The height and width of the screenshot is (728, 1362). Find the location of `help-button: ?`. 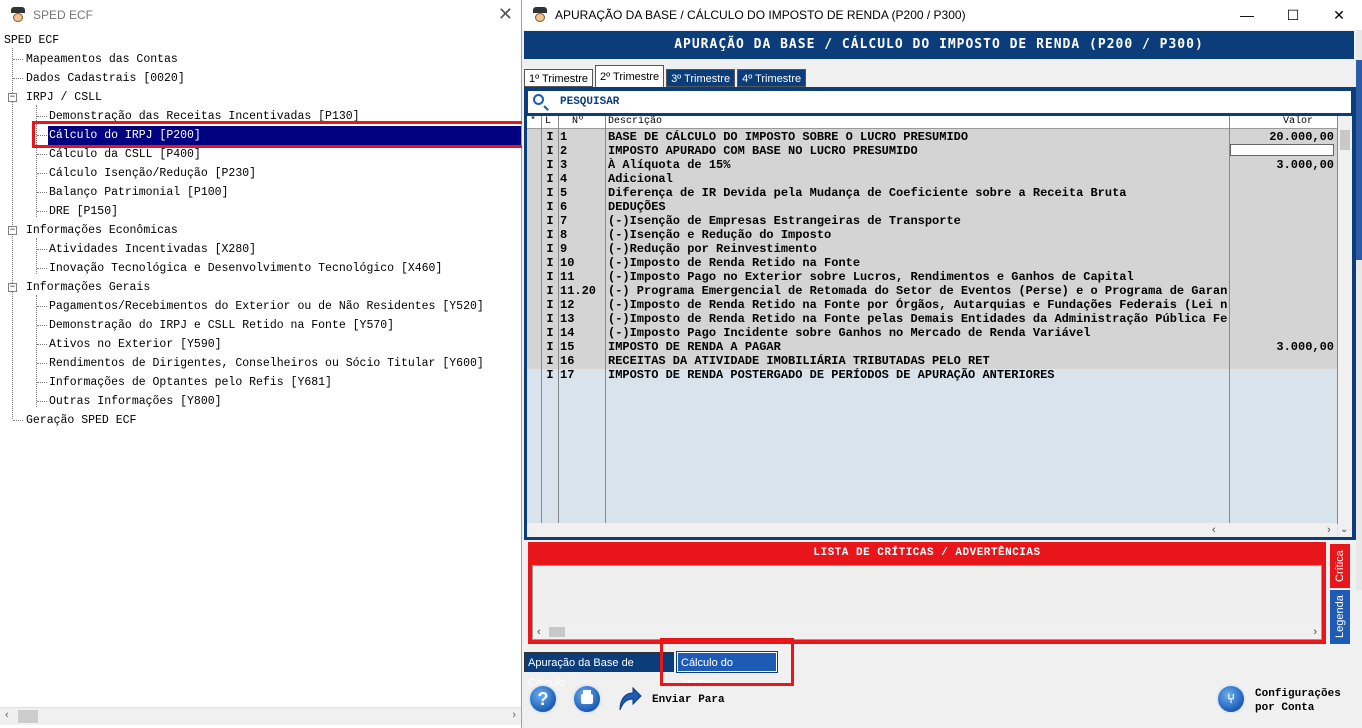

help-button: ? is located at coordinates (543, 699).